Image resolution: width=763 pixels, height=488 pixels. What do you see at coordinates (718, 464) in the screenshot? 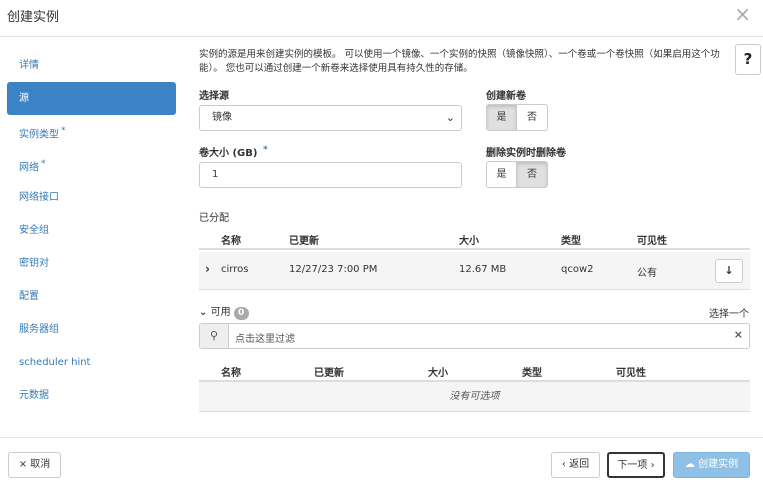
I see `create-instance-label: 创建实例` at bounding box center [718, 464].